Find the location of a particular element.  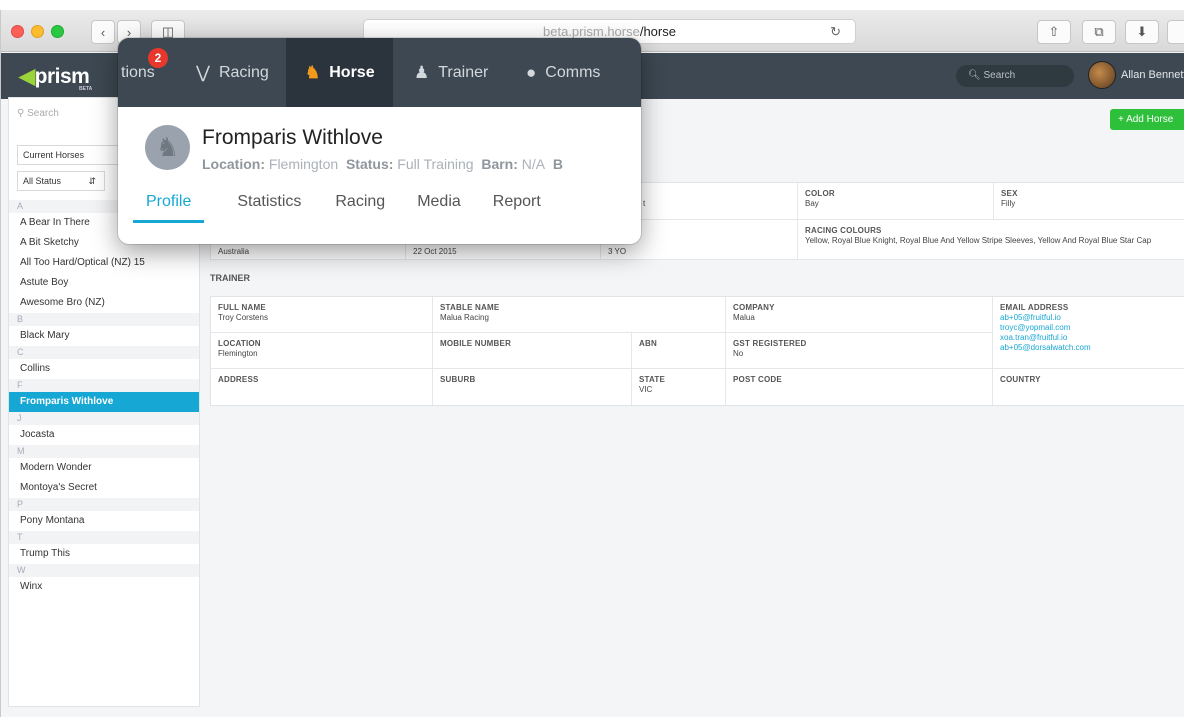

chevron-left-icon: ‹ is located at coordinates (103, 32).